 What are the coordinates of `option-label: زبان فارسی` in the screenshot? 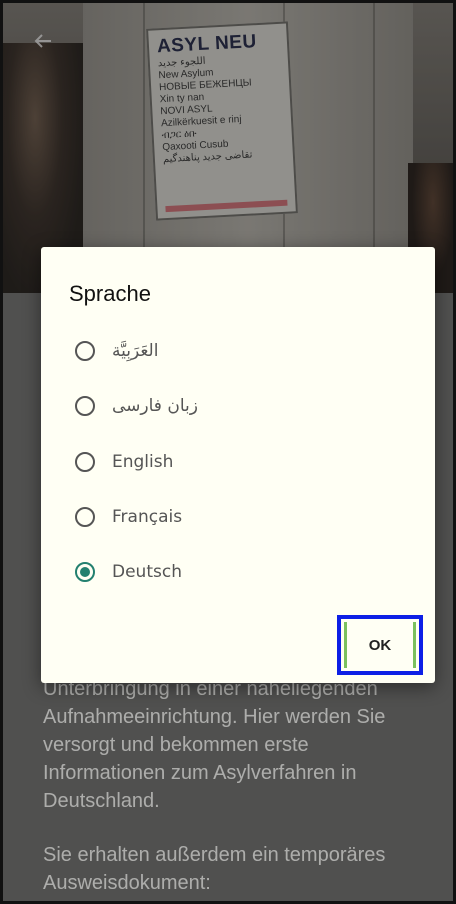 It's located at (155, 406).